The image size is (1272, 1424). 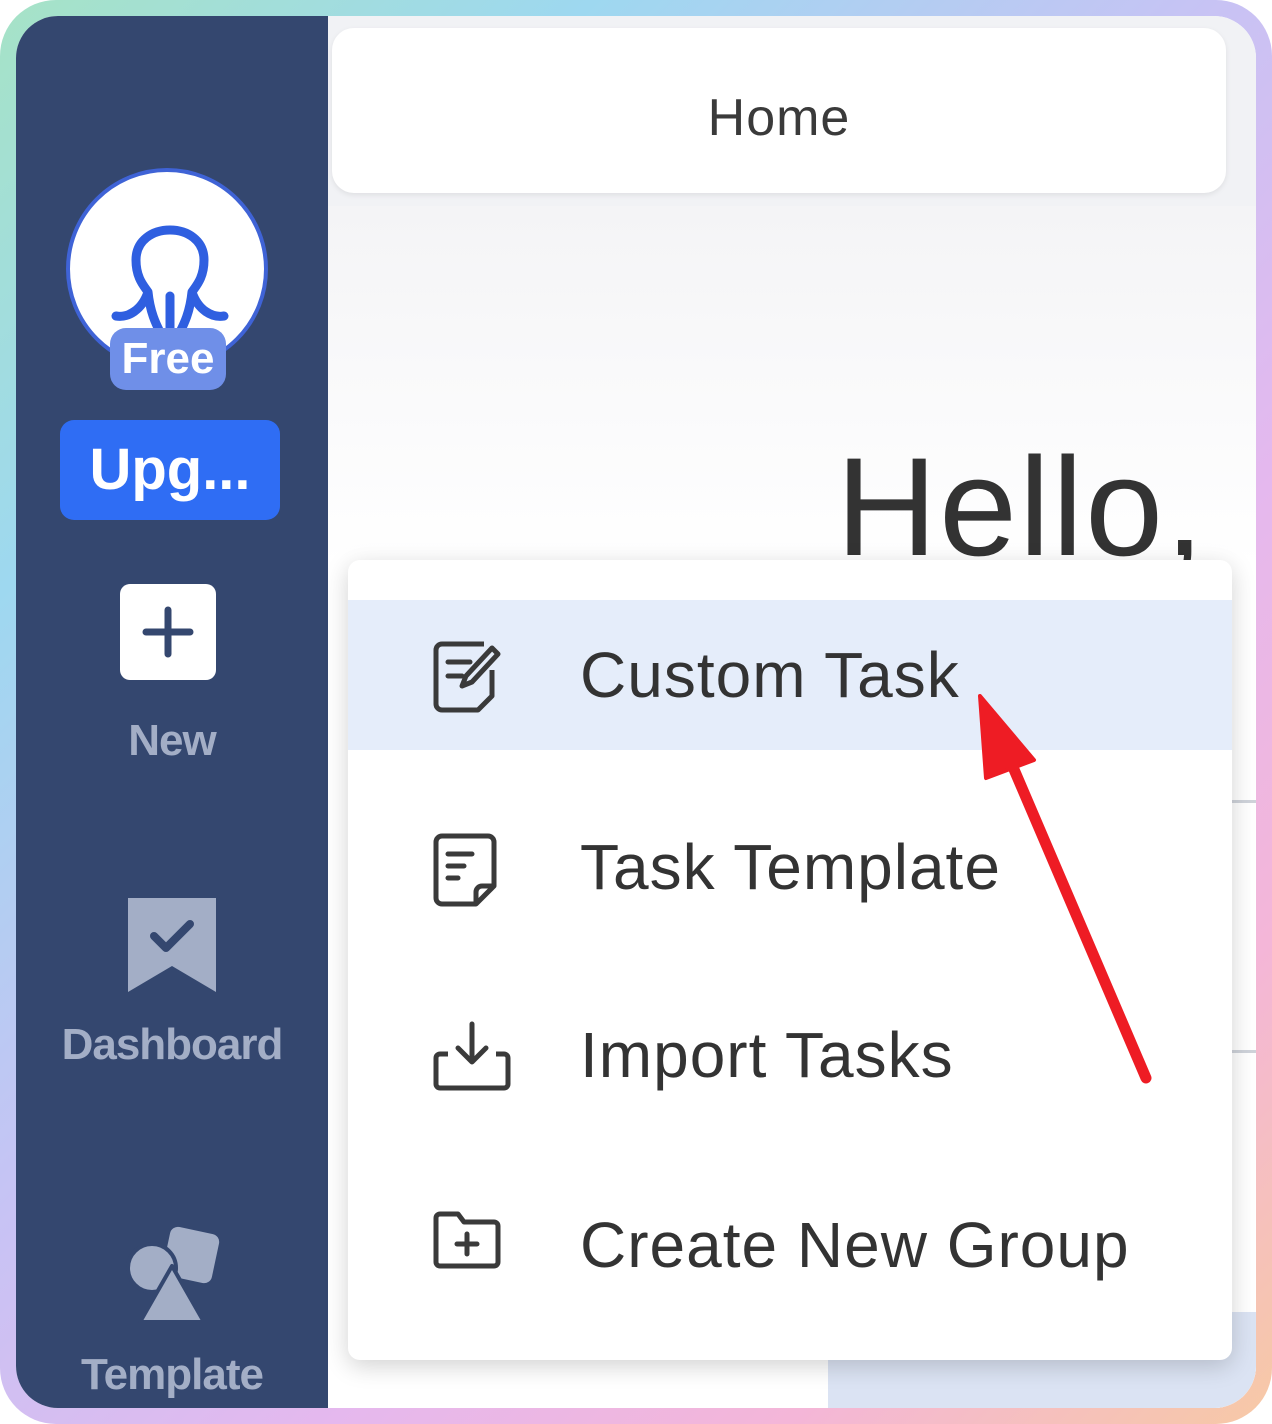 I want to click on menu-item-import-tasks: Import Tasks, so click(x=790, y=1055).